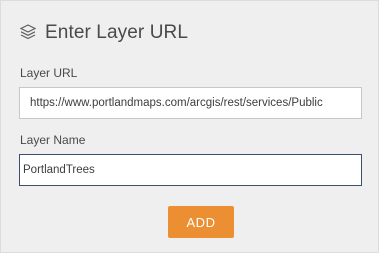 The image size is (379, 253). Describe the element at coordinates (28, 32) in the screenshot. I see `layers-icon` at that location.